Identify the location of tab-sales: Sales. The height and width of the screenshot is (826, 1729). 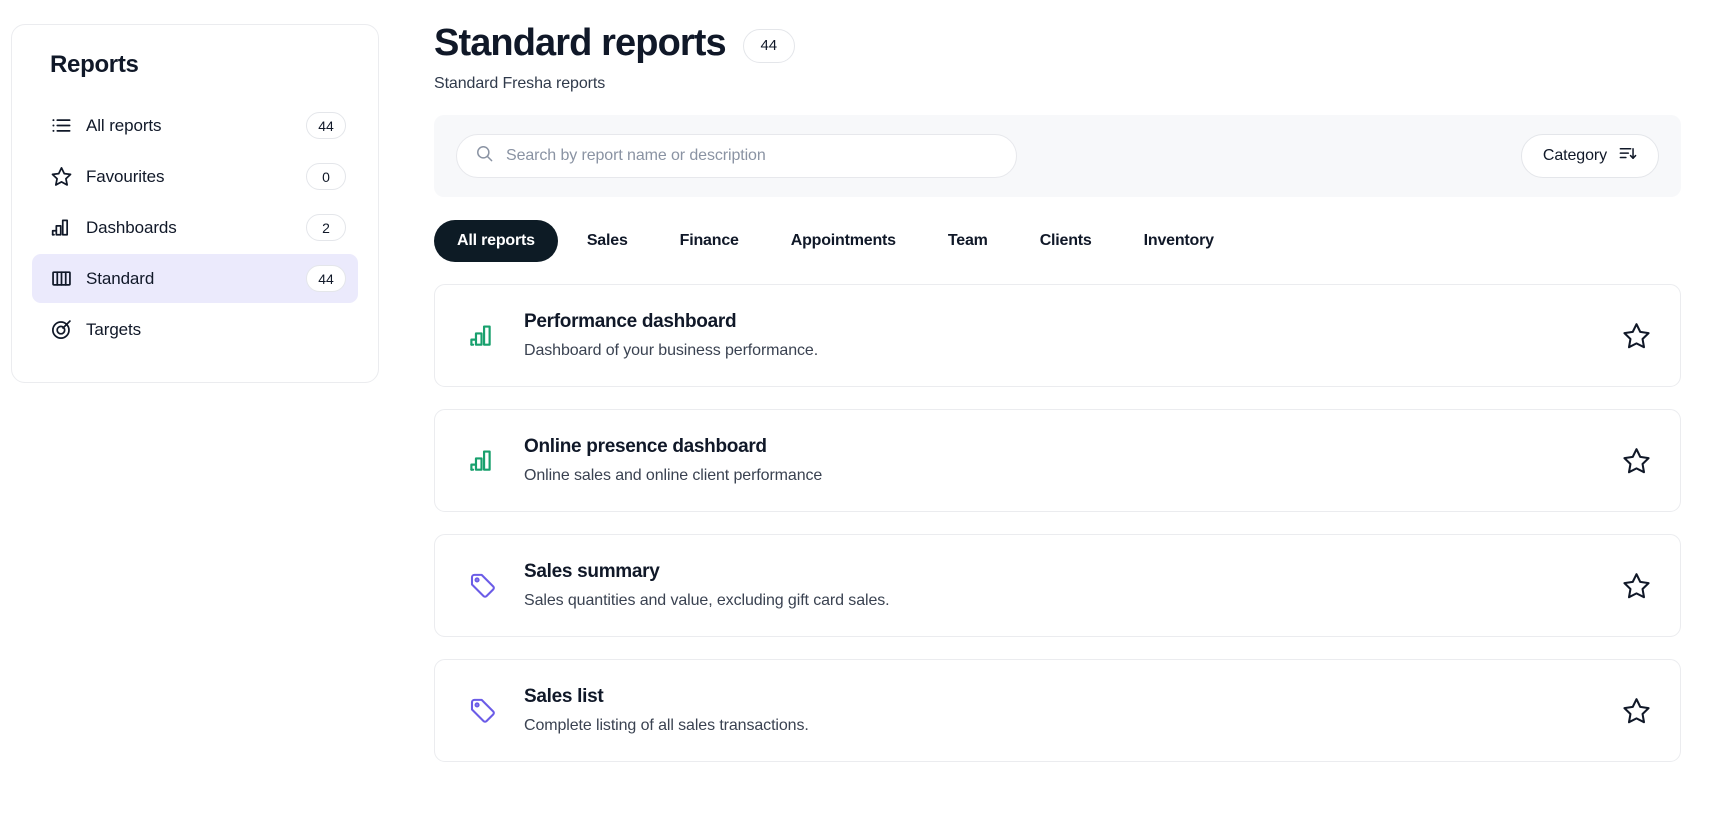
(607, 241).